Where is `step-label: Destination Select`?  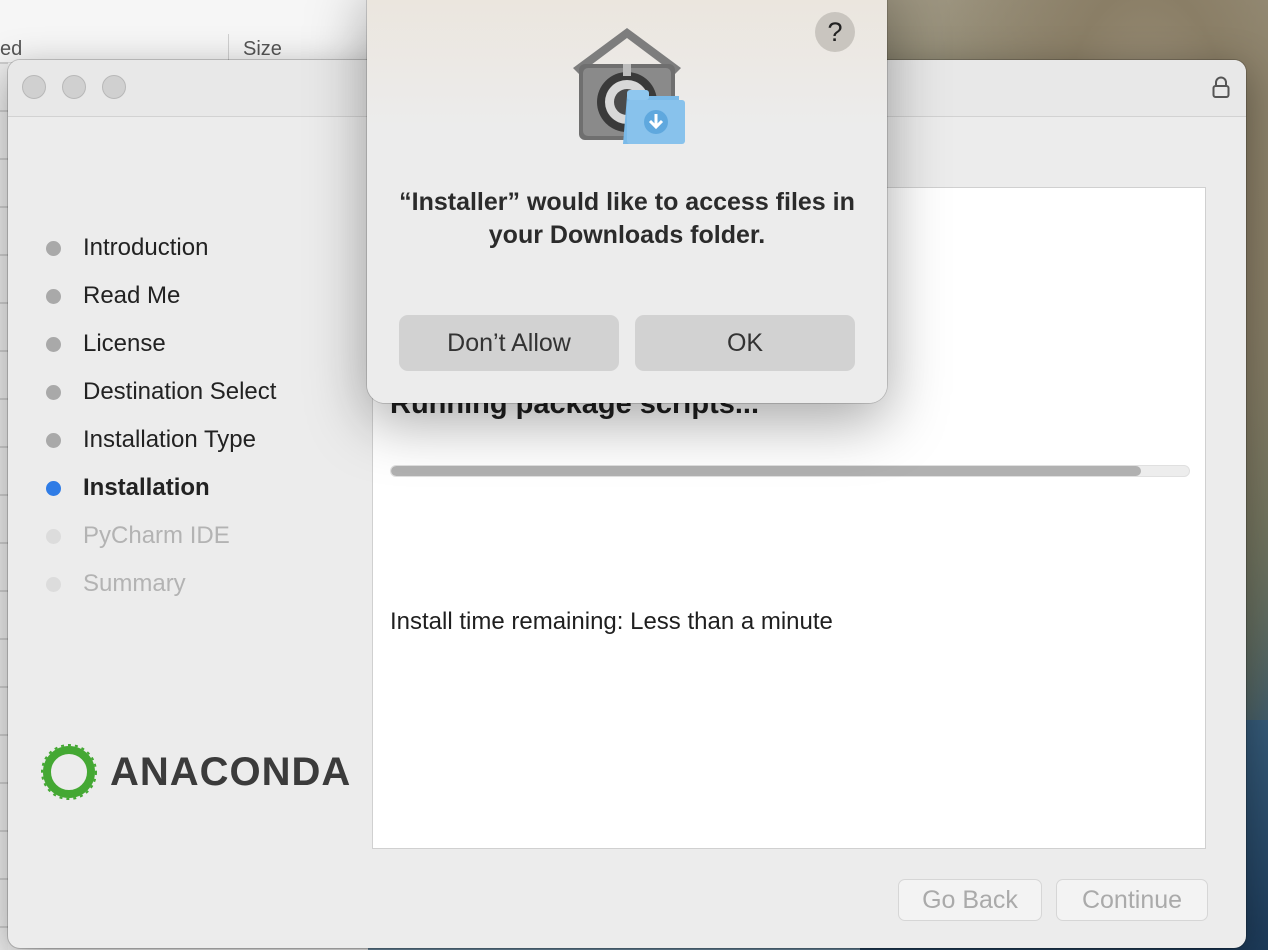
step-label: Destination Select is located at coordinates (180, 391).